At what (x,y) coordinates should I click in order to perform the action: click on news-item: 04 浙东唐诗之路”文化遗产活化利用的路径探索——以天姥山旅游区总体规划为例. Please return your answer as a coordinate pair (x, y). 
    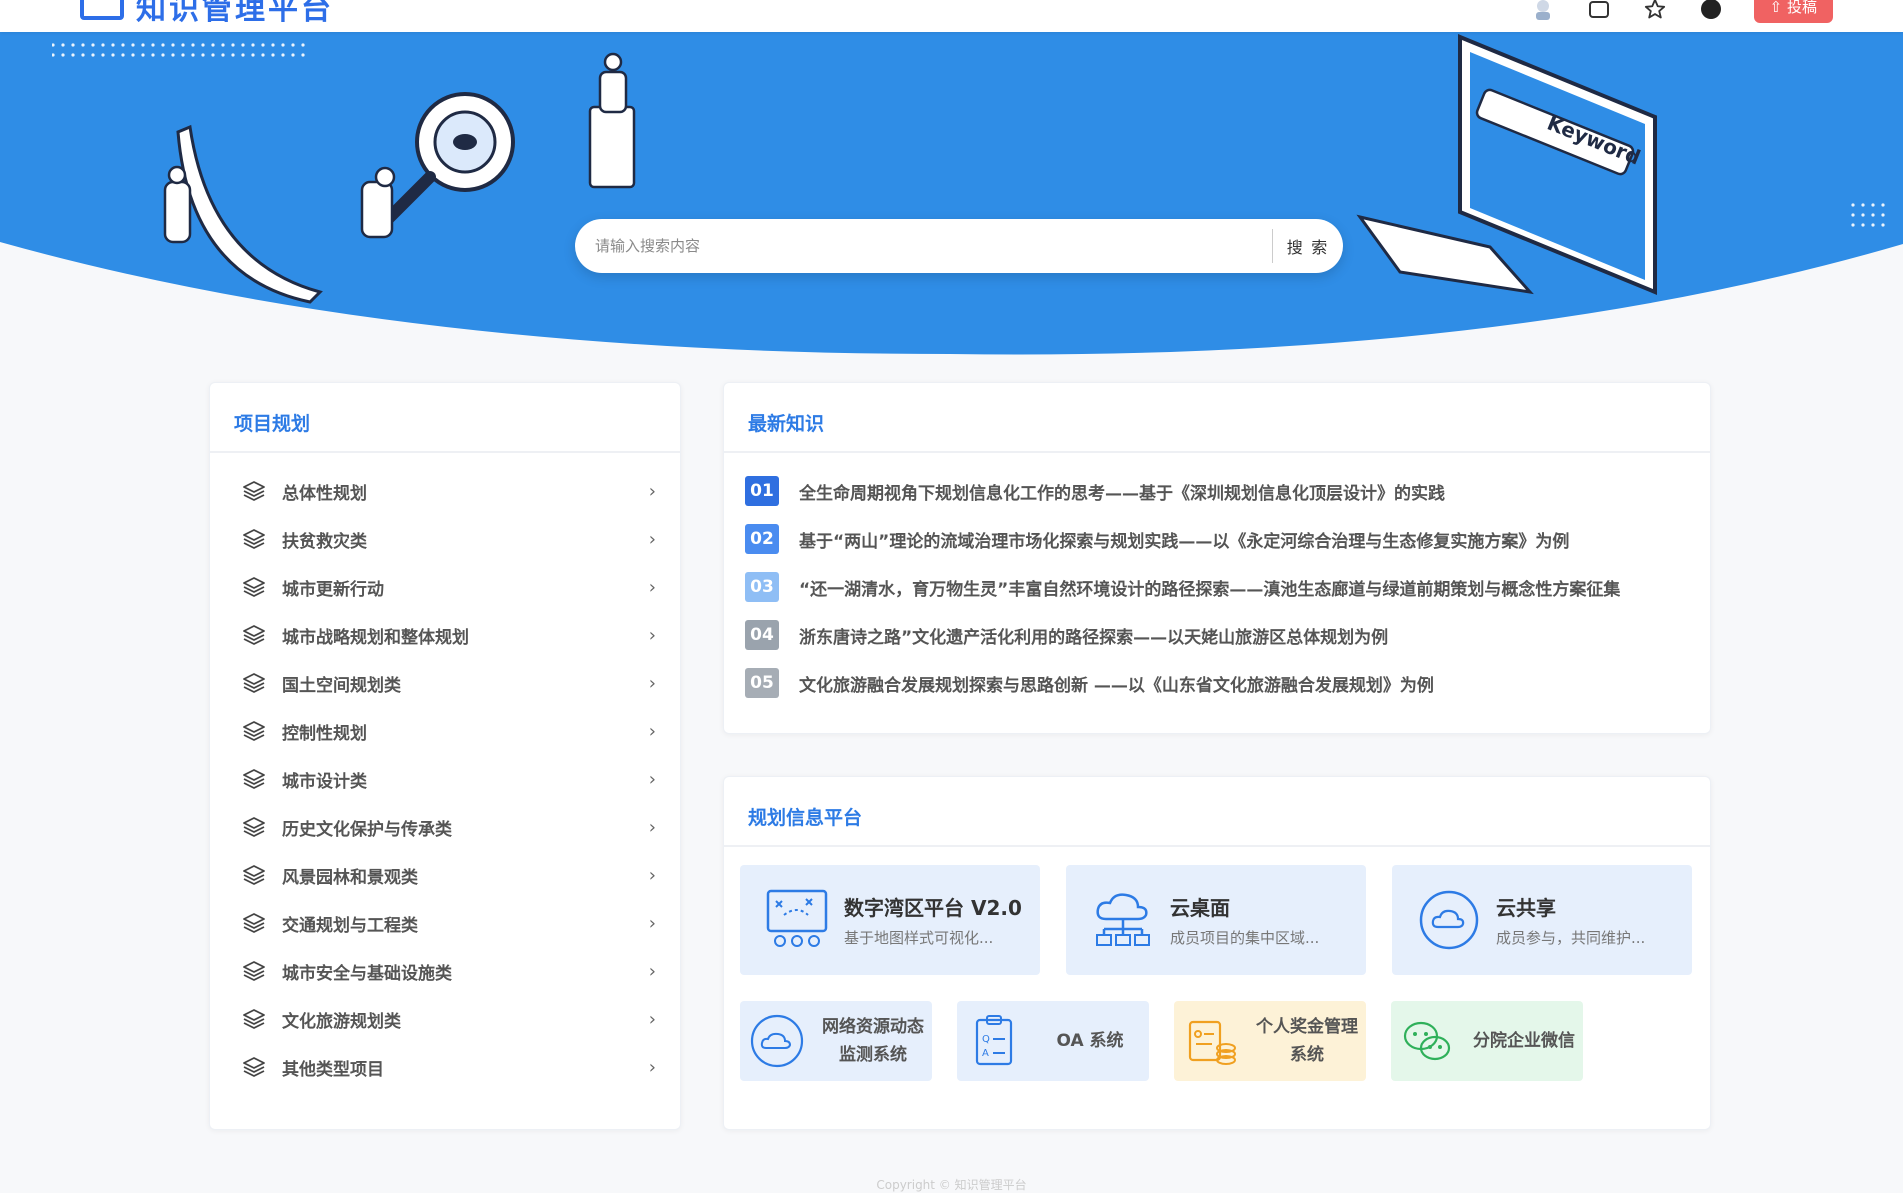
    Looking at the image, I should click on (1217, 635).